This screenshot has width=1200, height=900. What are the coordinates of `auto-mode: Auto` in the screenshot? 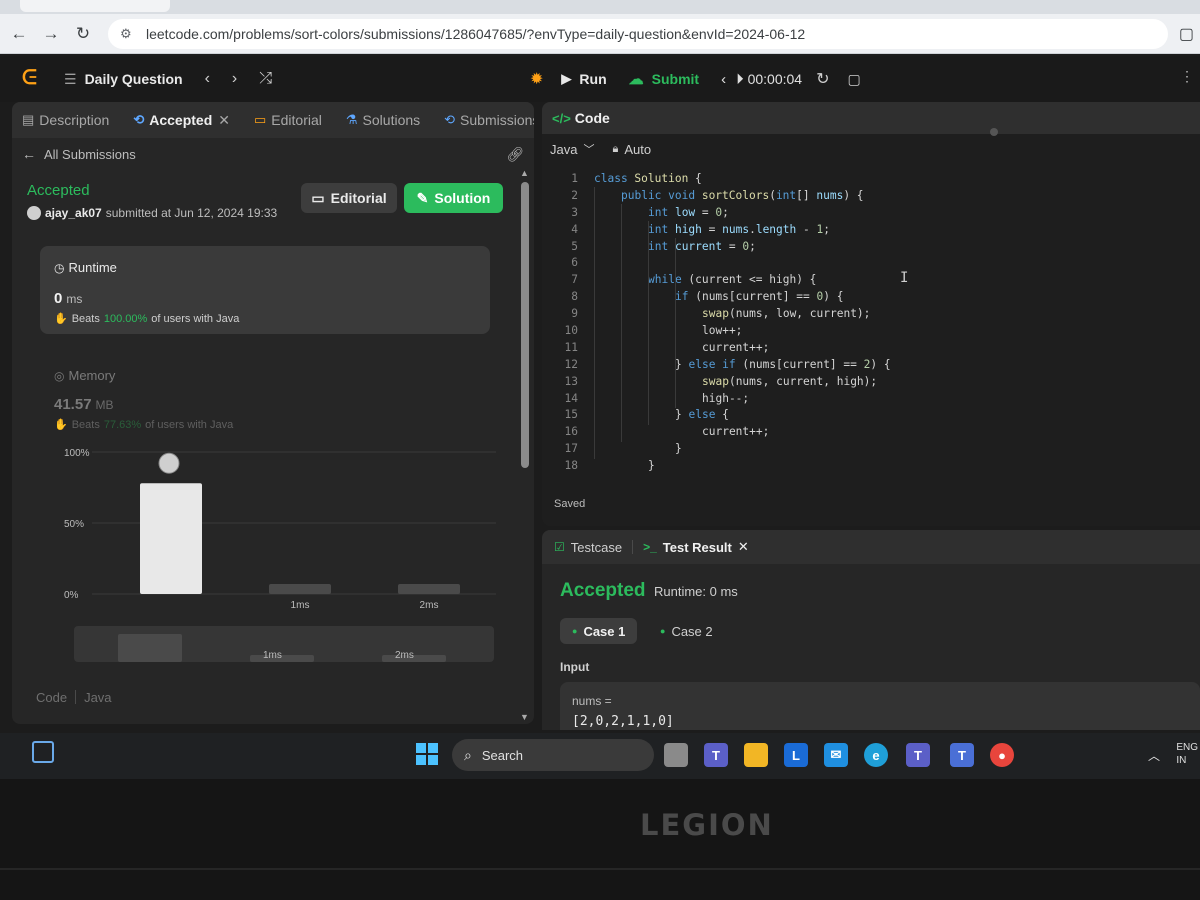 It's located at (637, 149).